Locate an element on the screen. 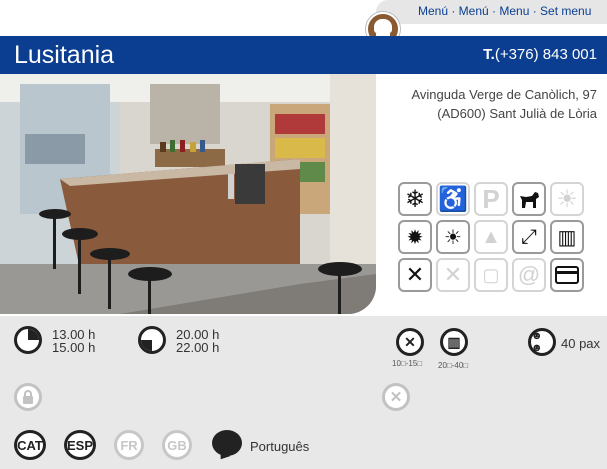 Image resolution: width=607 pixels, height=469 pixels. menu-price-icon: ✕ is located at coordinates (410, 342).